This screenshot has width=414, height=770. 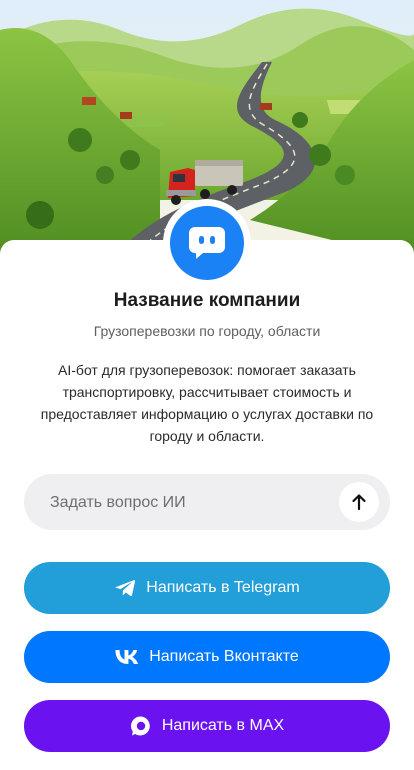 I want to click on send-button, so click(x=359, y=502).